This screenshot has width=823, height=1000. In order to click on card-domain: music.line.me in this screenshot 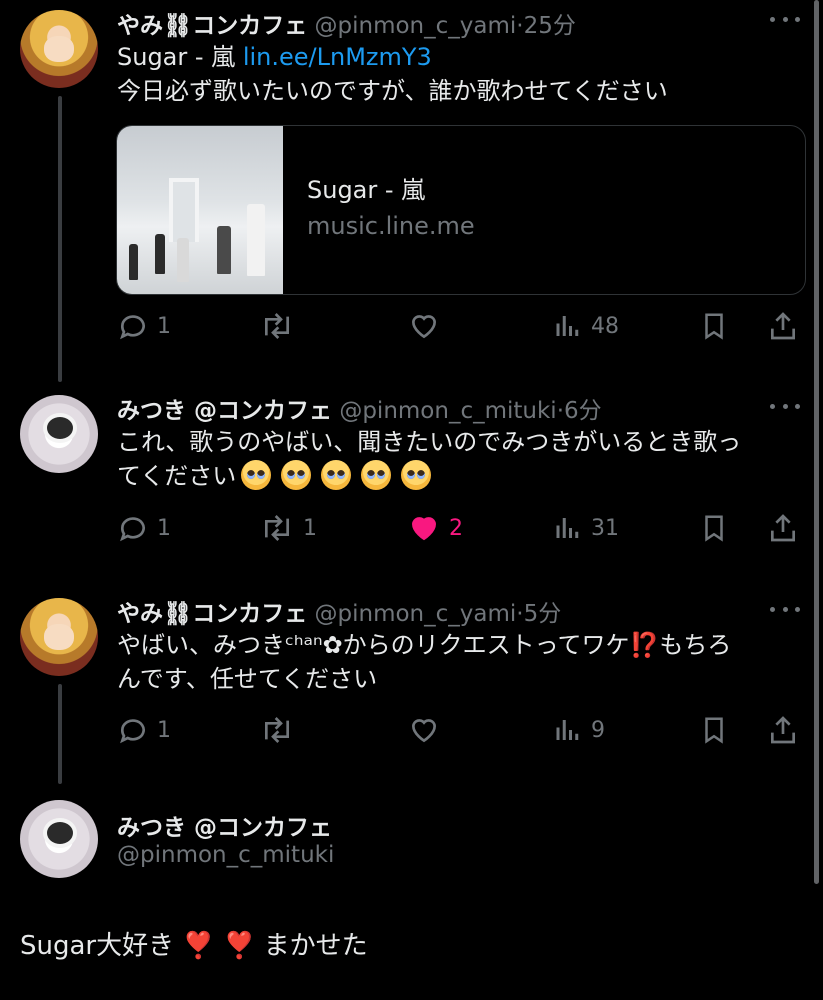, I will do `click(391, 226)`.